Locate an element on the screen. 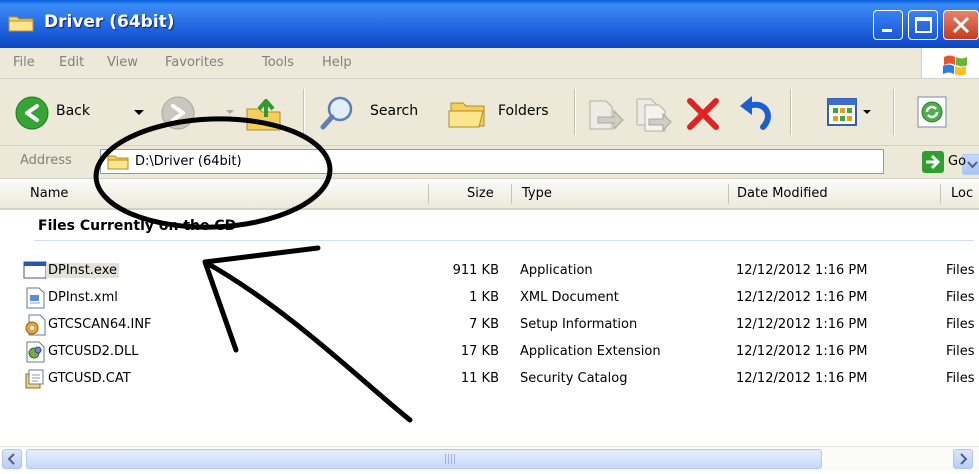 Image resolution: width=979 pixels, height=474 pixels. copy-to-icon is located at coordinates (653, 113).